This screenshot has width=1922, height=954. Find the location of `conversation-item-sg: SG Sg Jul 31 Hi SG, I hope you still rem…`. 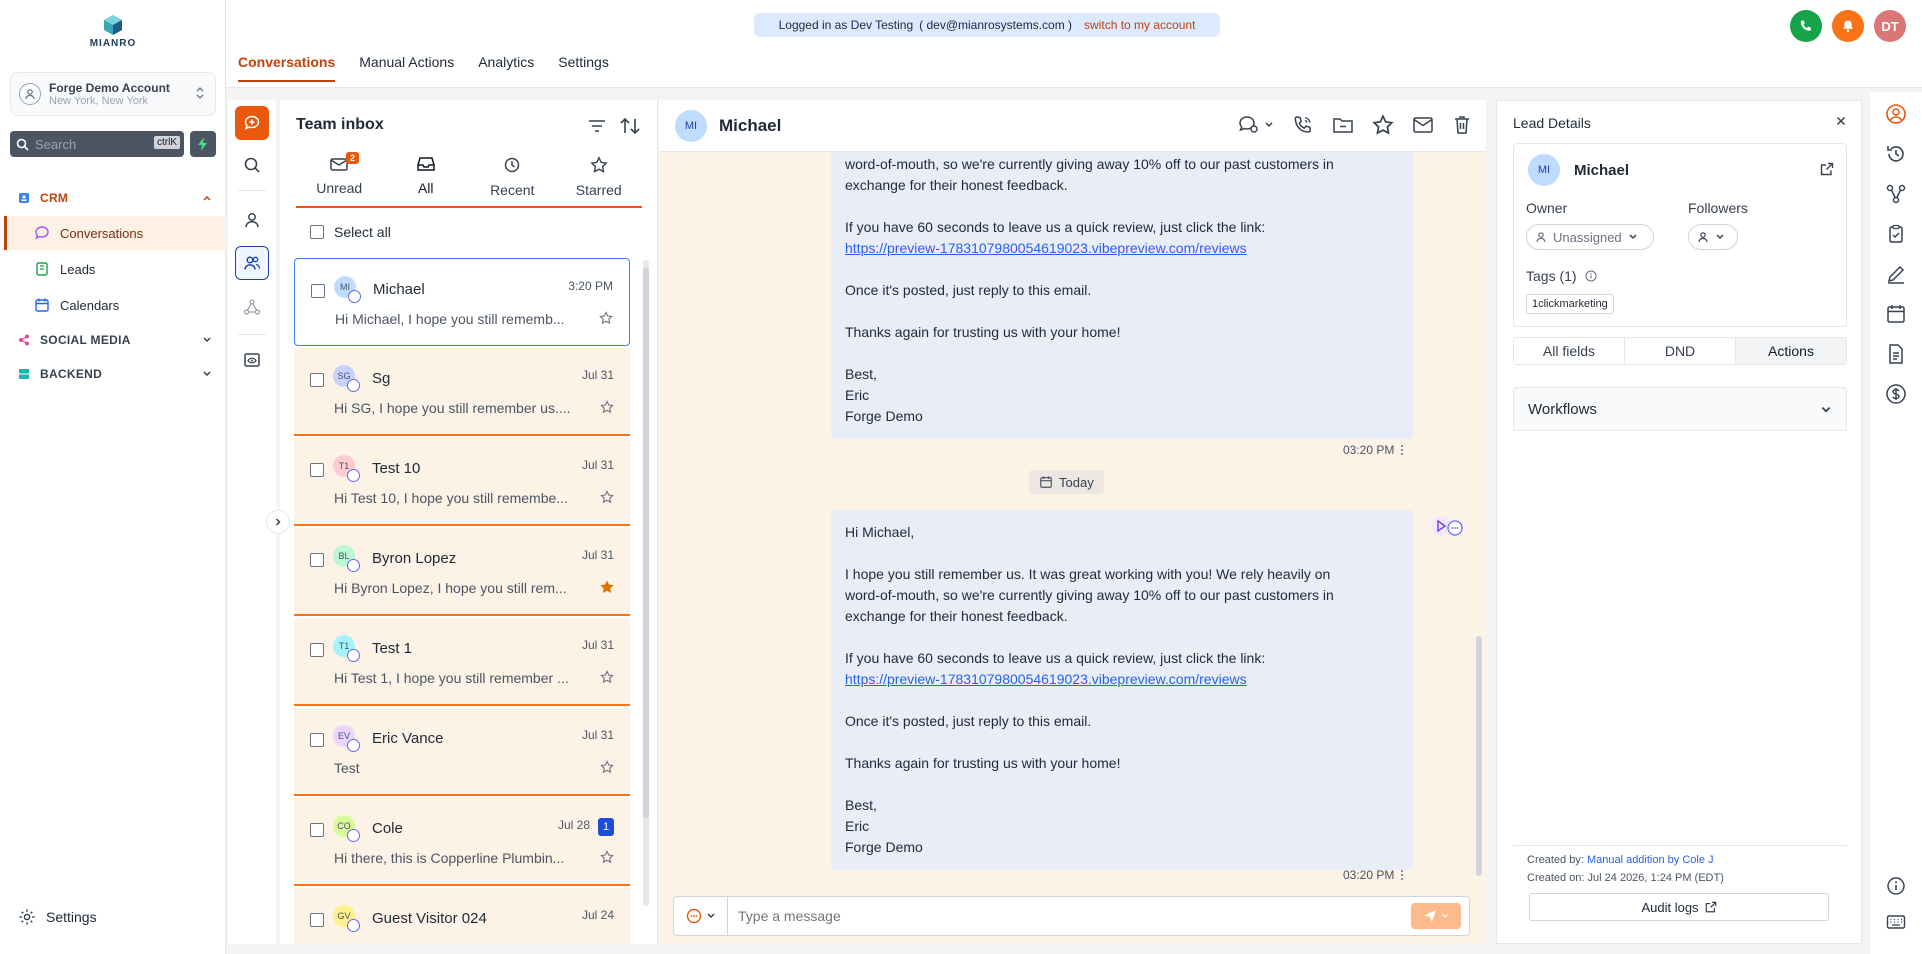

conversation-item-sg: SG Sg Jul 31 Hi SG, I hope you still rem… is located at coordinates (462, 392).